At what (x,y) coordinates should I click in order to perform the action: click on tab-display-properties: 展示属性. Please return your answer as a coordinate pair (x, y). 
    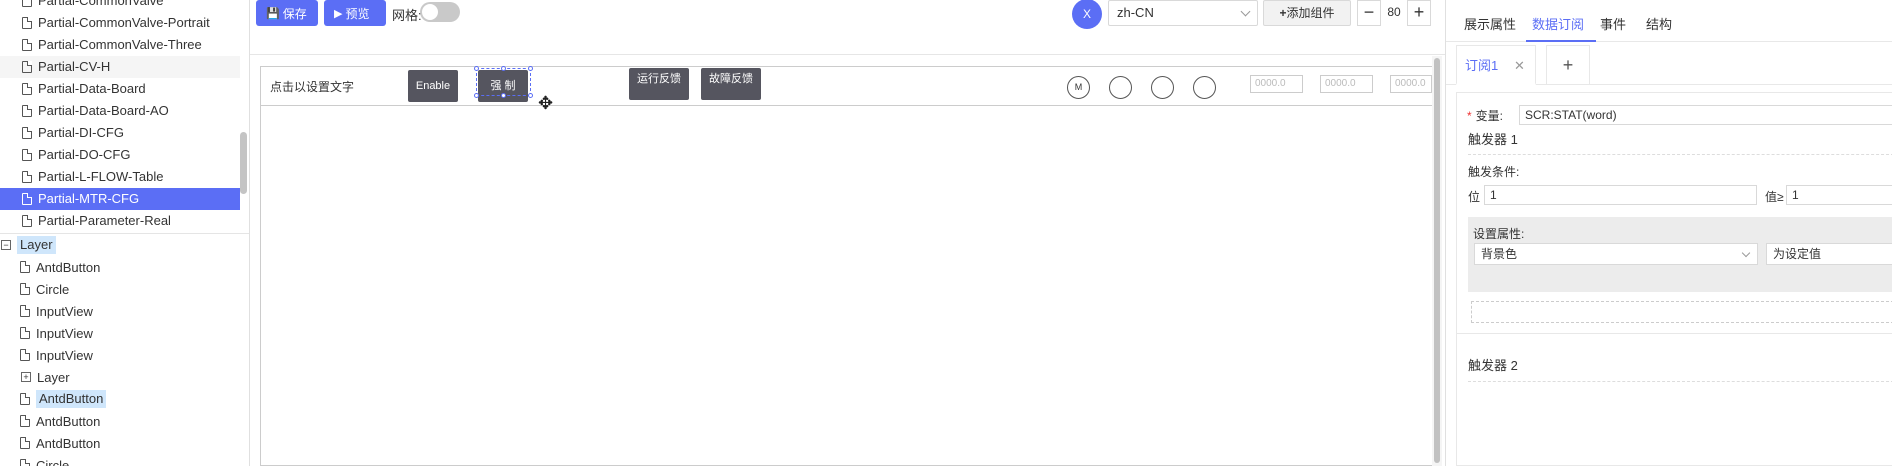
    Looking at the image, I should click on (1490, 23).